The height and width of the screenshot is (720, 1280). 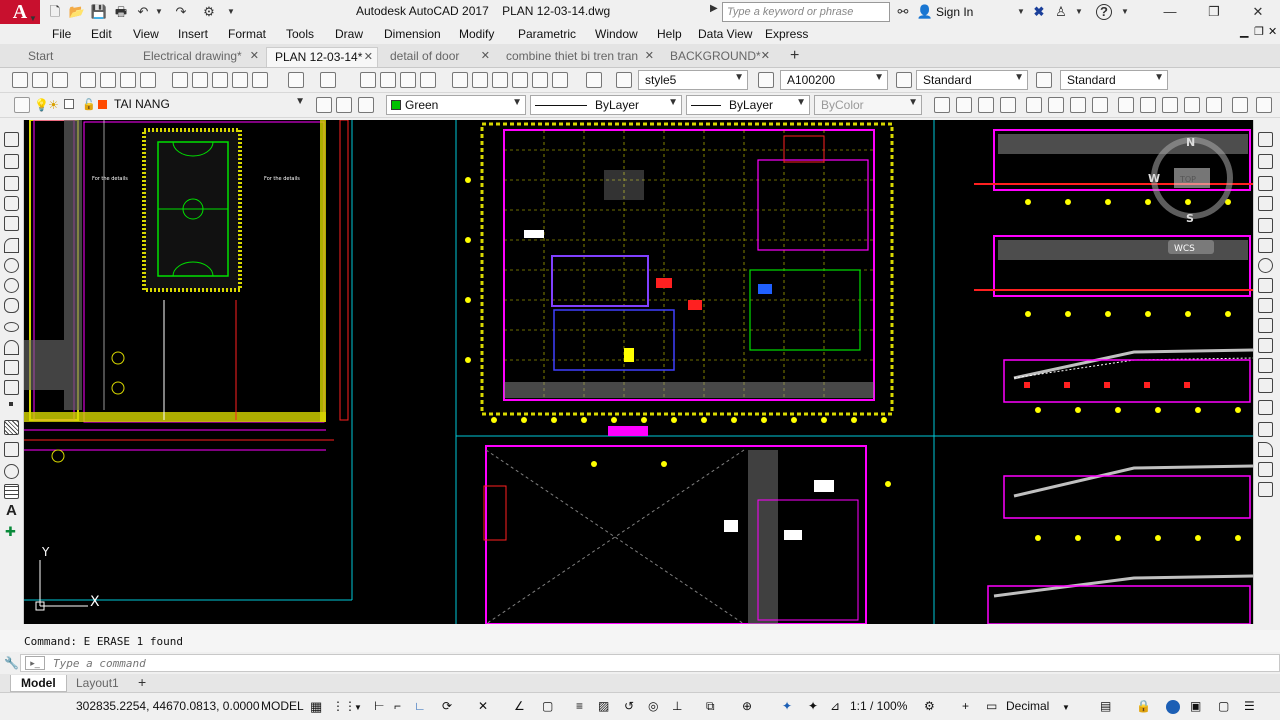 What do you see at coordinates (420, 706) in the screenshot?
I see `ortho-icon: ∟` at bounding box center [420, 706].